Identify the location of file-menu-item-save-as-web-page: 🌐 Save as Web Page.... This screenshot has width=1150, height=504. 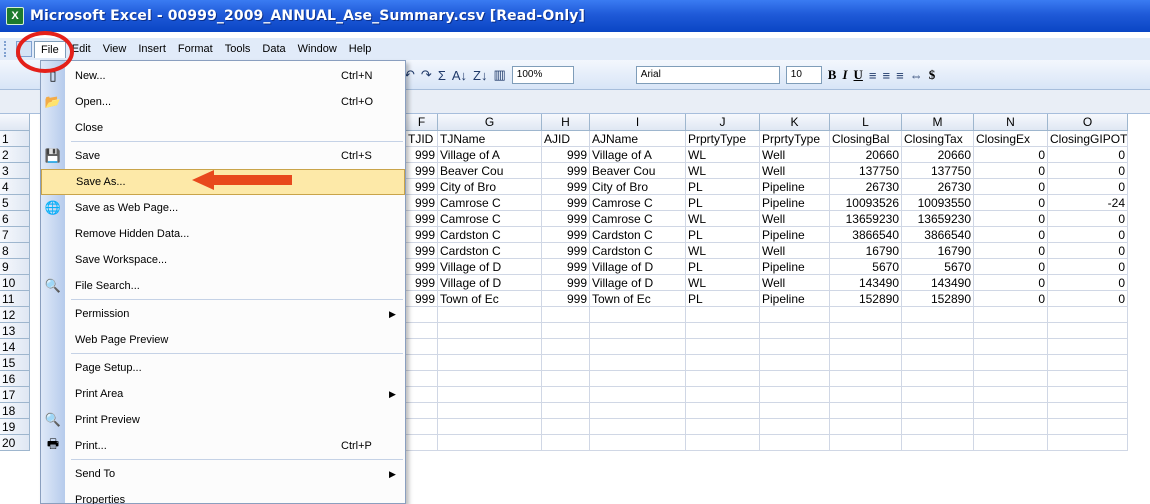
(223, 208).